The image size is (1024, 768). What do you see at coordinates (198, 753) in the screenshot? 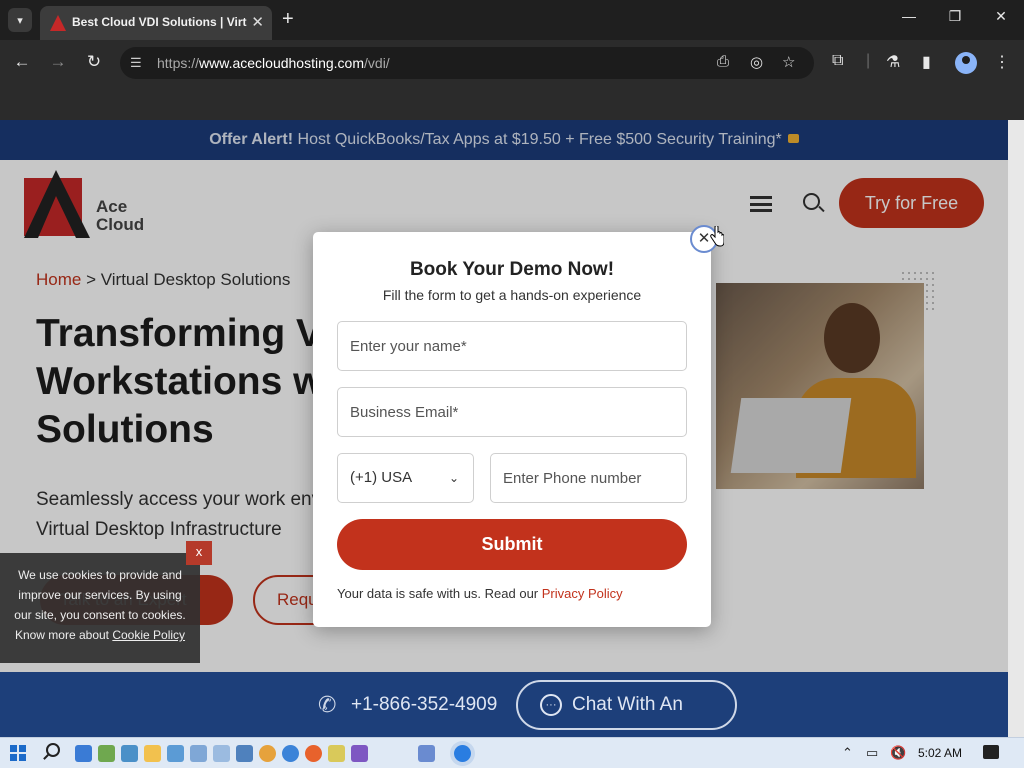
I see `control-panel-icon` at bounding box center [198, 753].